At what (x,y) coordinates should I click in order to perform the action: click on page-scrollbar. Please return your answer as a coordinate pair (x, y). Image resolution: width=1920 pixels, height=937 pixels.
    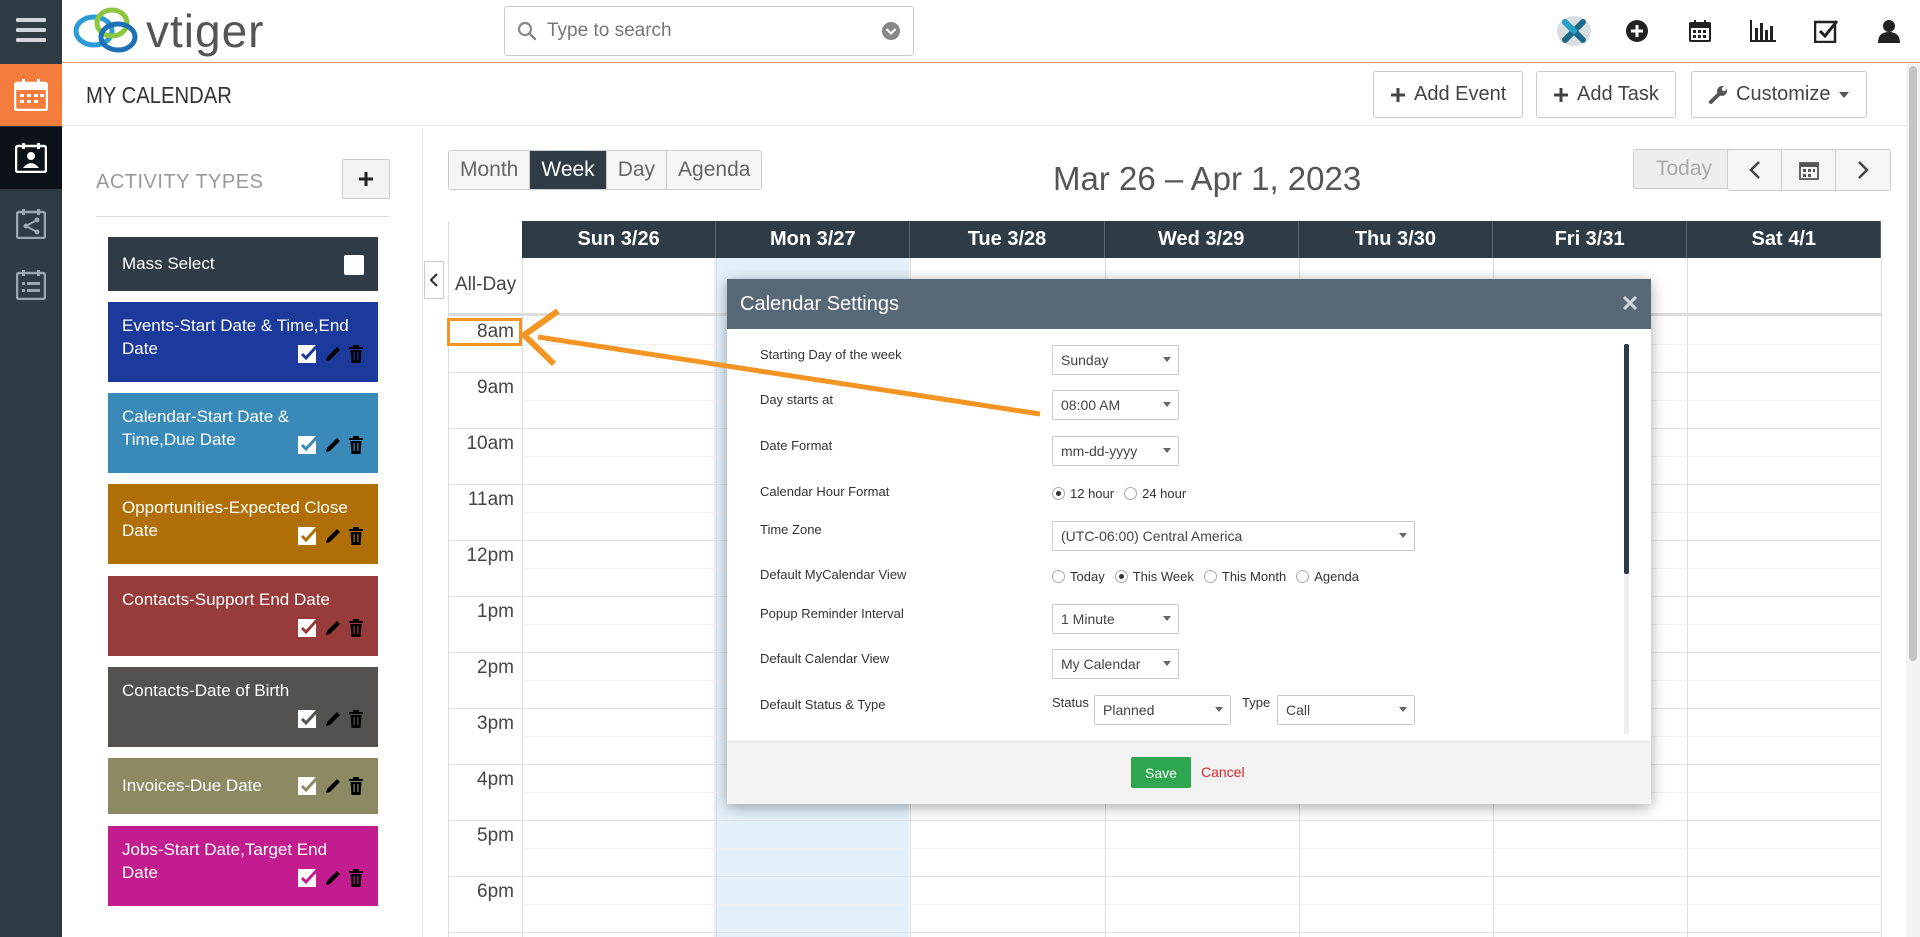
    Looking at the image, I should click on (1913, 500).